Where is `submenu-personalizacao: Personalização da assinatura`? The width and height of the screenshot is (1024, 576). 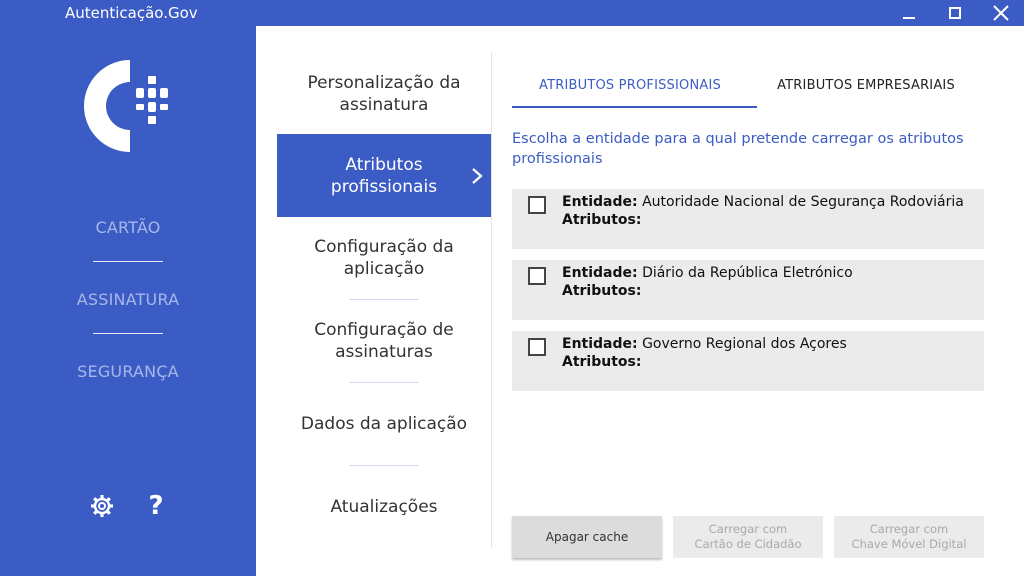 submenu-personalizacao: Personalização da assinatura is located at coordinates (384, 94).